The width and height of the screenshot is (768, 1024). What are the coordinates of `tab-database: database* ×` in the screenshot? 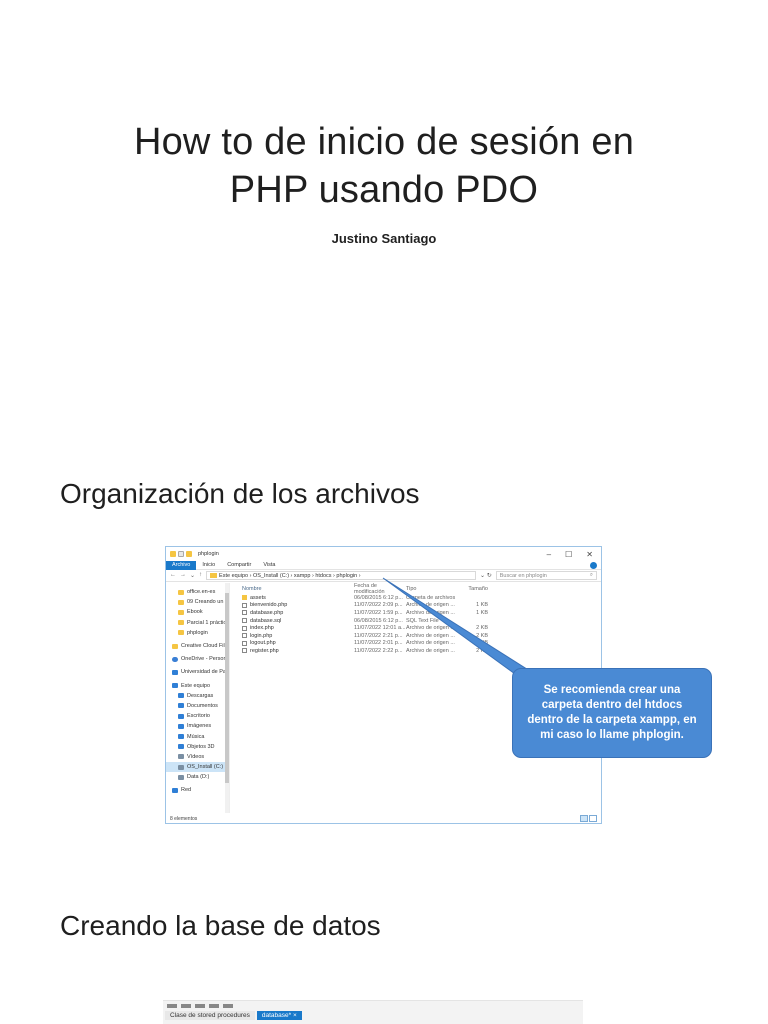 It's located at (279, 1015).